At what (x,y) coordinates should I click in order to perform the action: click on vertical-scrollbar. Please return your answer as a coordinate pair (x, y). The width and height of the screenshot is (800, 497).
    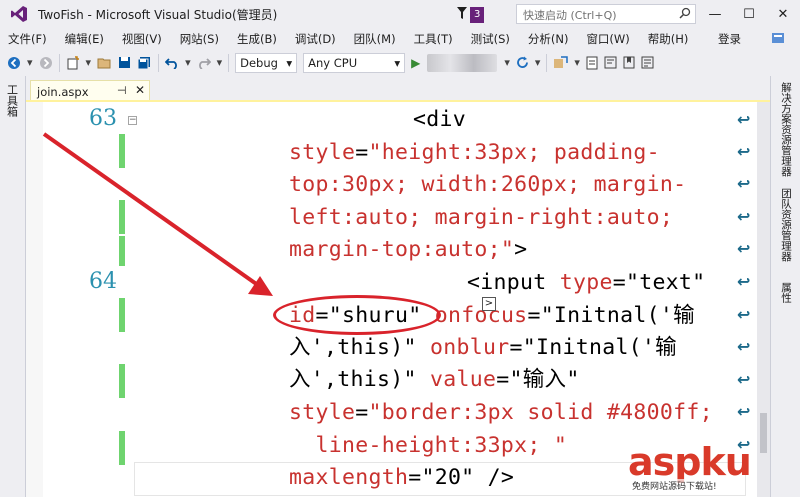
    Looking at the image, I should click on (763, 299).